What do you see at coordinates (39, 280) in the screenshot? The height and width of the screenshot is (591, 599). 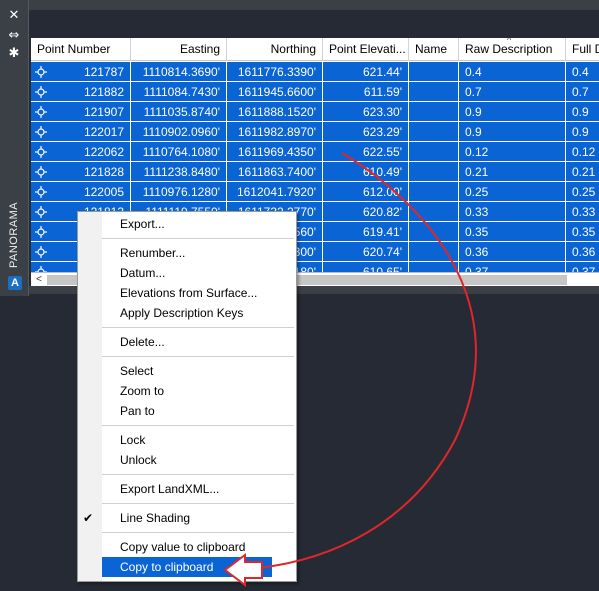 I see `scroll-left-arrow-icon: <` at bounding box center [39, 280].